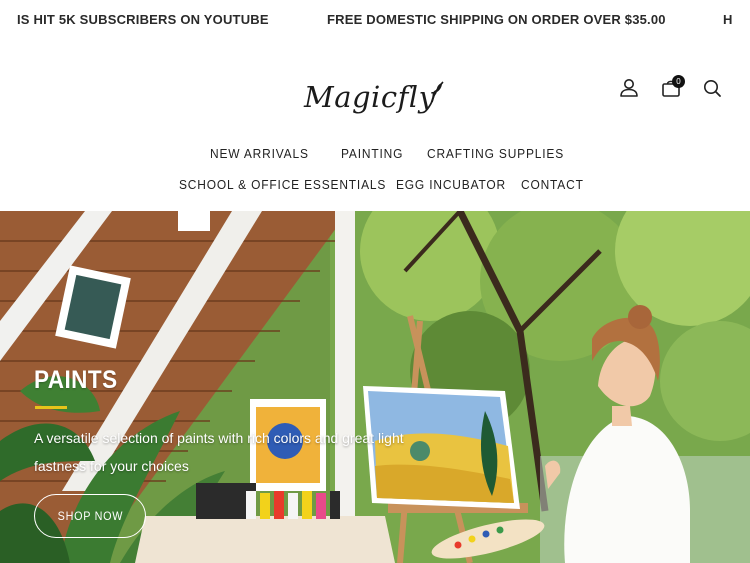 Image resolution: width=750 pixels, height=563 pixels. What do you see at coordinates (552, 184) in the screenshot?
I see `nav-item-contact: CONTACT` at bounding box center [552, 184].